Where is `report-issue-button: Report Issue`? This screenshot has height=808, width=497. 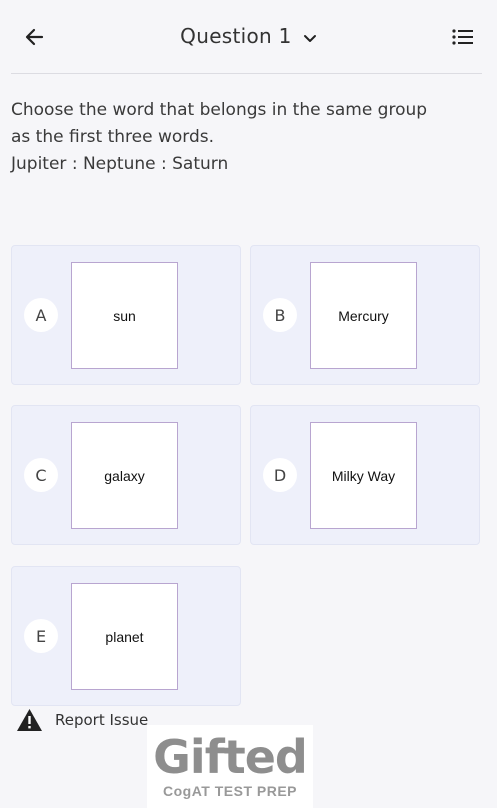
report-issue-button: Report Issue is located at coordinates (82, 720).